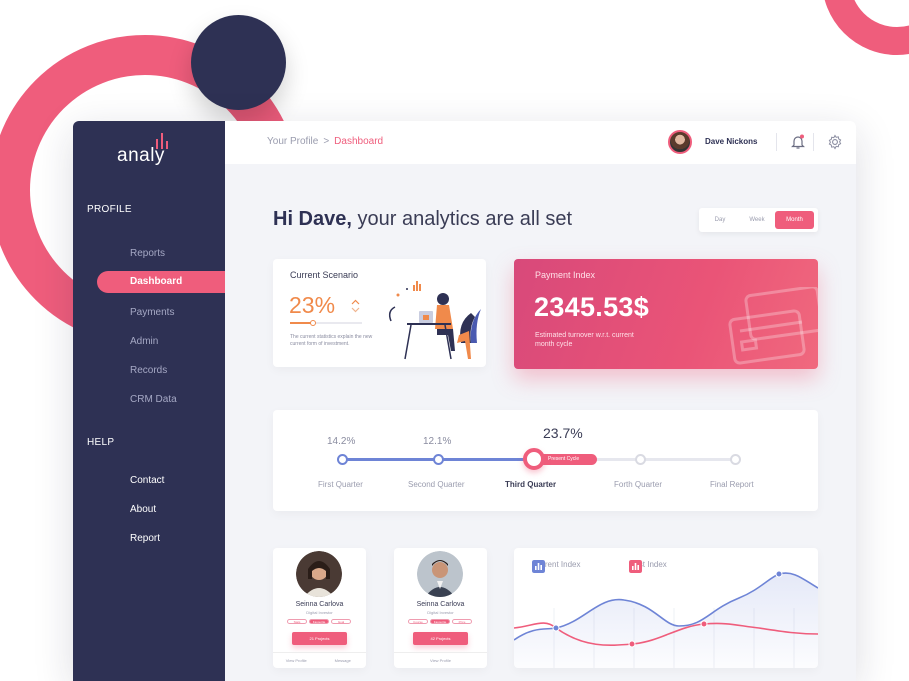 The height and width of the screenshot is (681, 909). What do you see at coordinates (462, 219) in the screenshot?
I see `greeting-text: your analytics are all set` at bounding box center [462, 219].